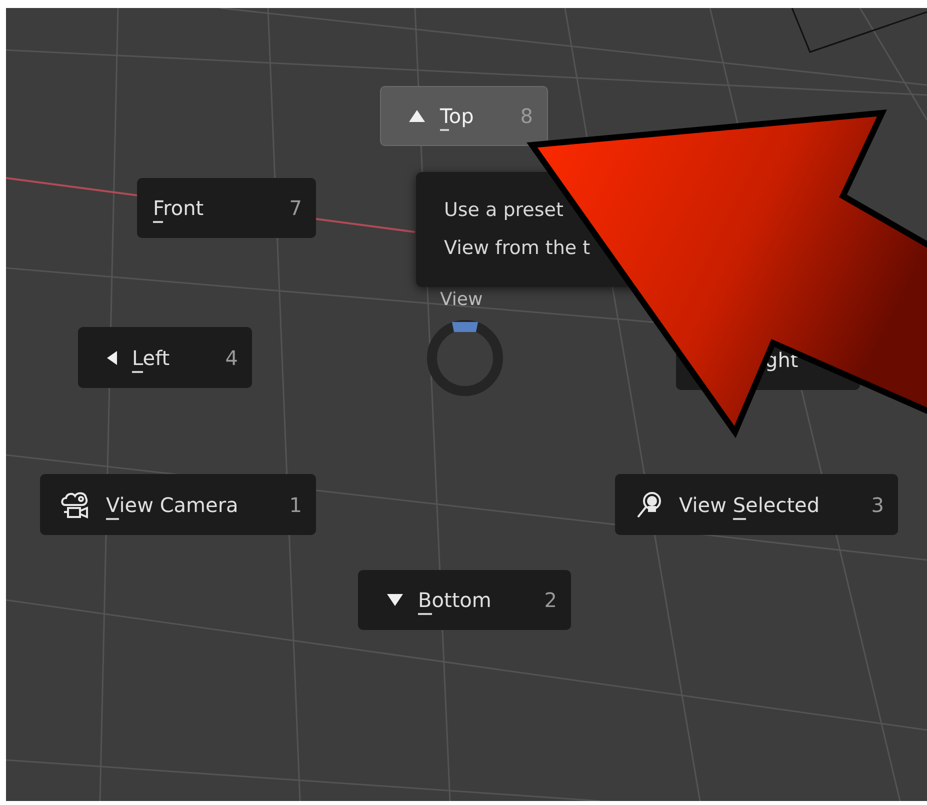 This screenshot has width=927, height=805. Describe the element at coordinates (517, 248) in the screenshot. I see `tooltip-text: View from the t` at that location.